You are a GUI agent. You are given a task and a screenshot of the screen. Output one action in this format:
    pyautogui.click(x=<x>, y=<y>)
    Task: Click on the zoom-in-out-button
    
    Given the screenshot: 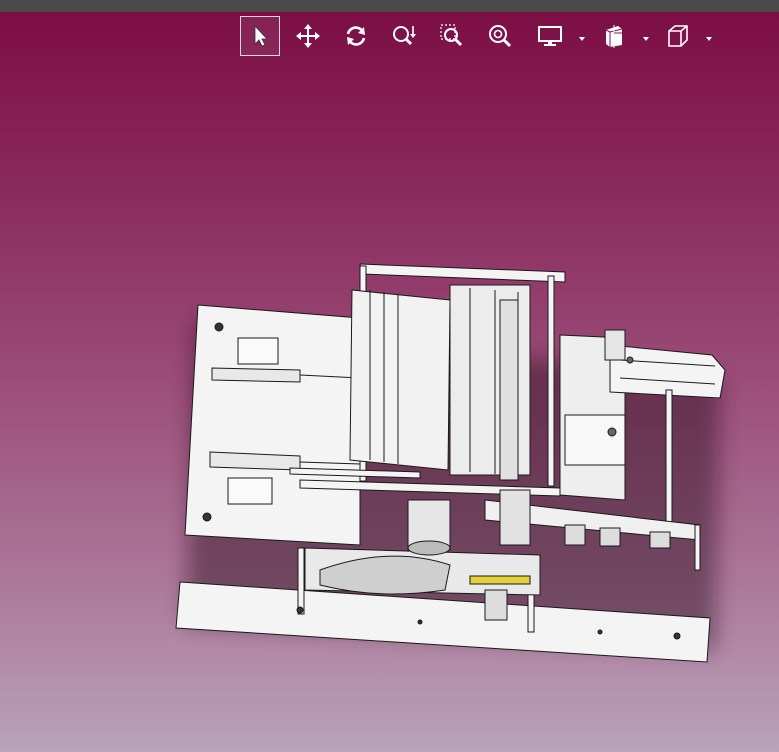 What is the action you would take?
    pyautogui.click(x=404, y=36)
    